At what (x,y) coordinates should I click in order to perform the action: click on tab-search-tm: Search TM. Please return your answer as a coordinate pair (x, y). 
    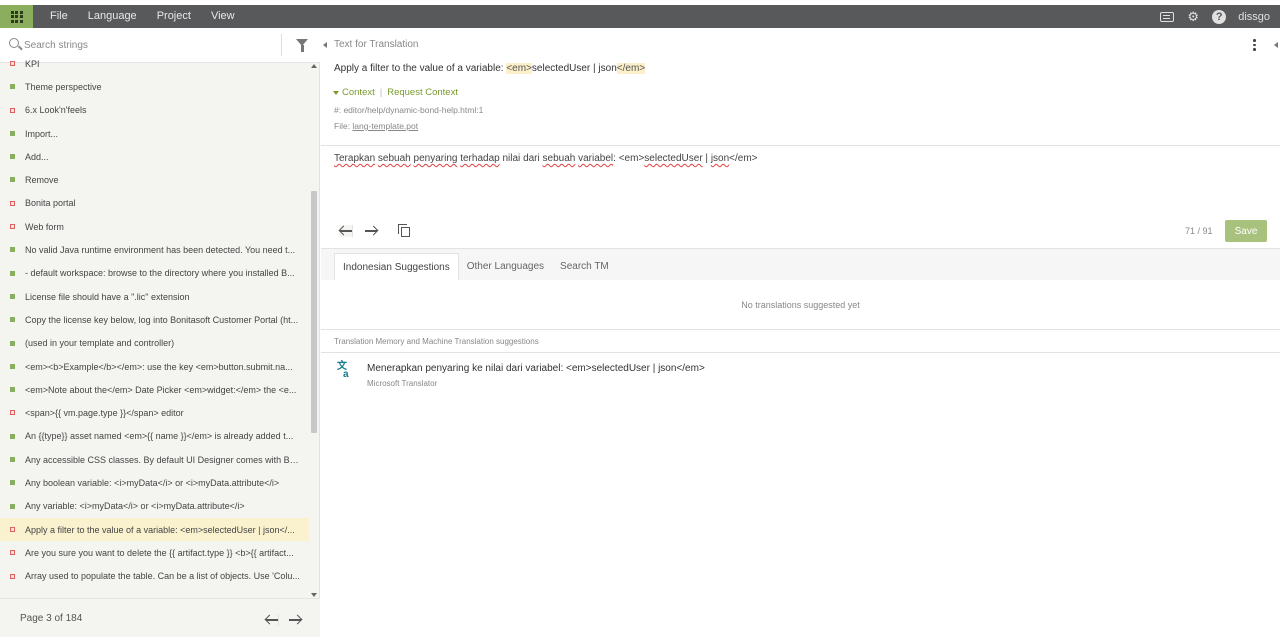
    Looking at the image, I should click on (584, 266).